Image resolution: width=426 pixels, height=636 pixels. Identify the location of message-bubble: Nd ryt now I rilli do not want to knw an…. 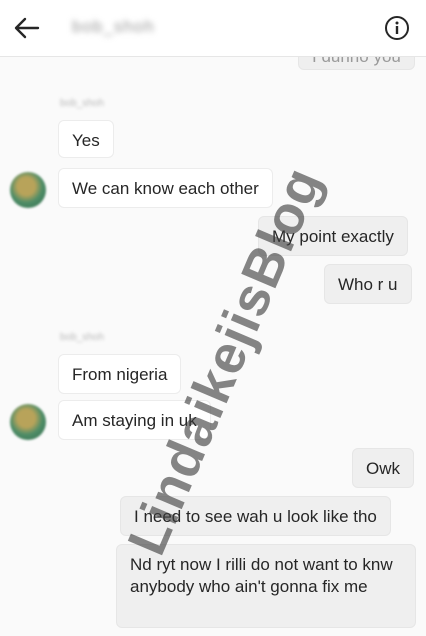
(266, 586).